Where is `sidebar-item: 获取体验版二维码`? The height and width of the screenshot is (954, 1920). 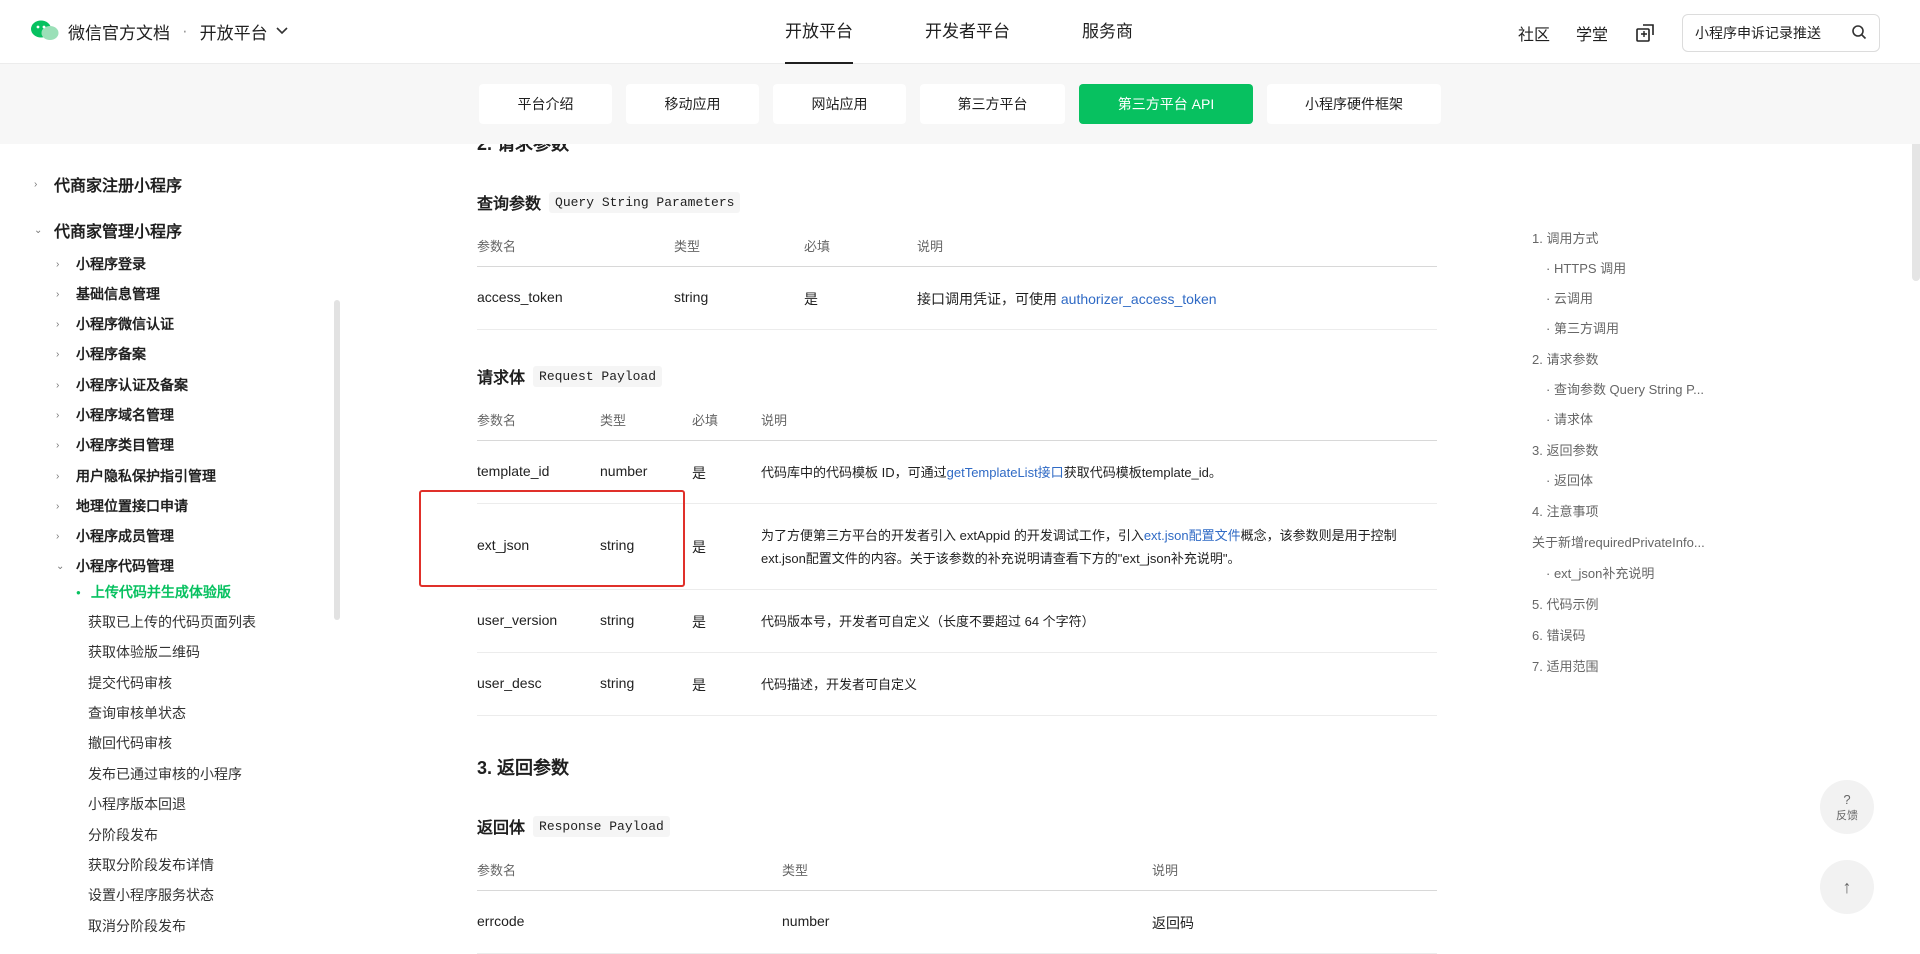 sidebar-item: 获取体验版二维码 is located at coordinates (144, 652).